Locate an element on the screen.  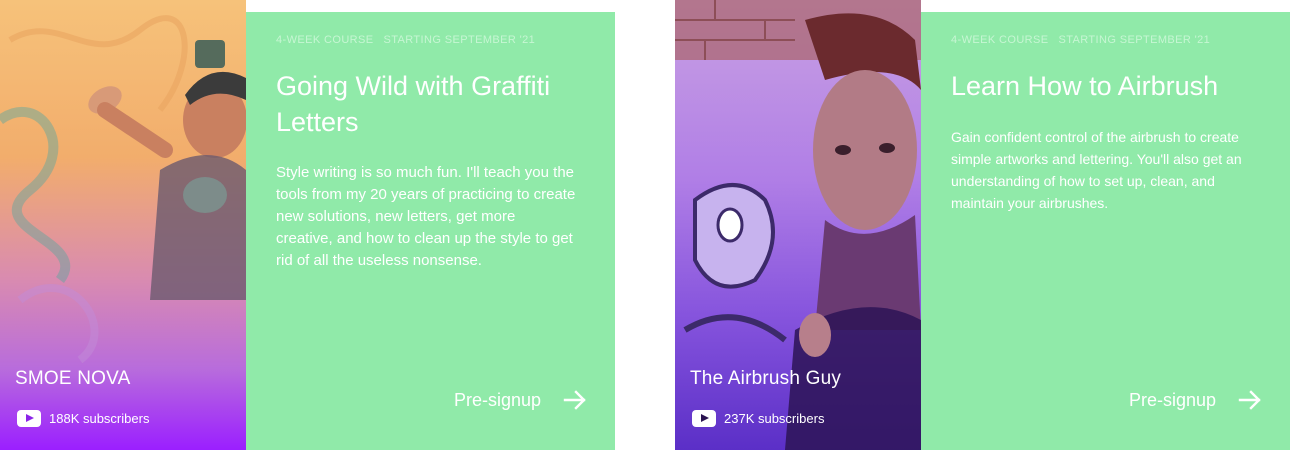
creator-name: SMOE NOVA is located at coordinates (73, 378).